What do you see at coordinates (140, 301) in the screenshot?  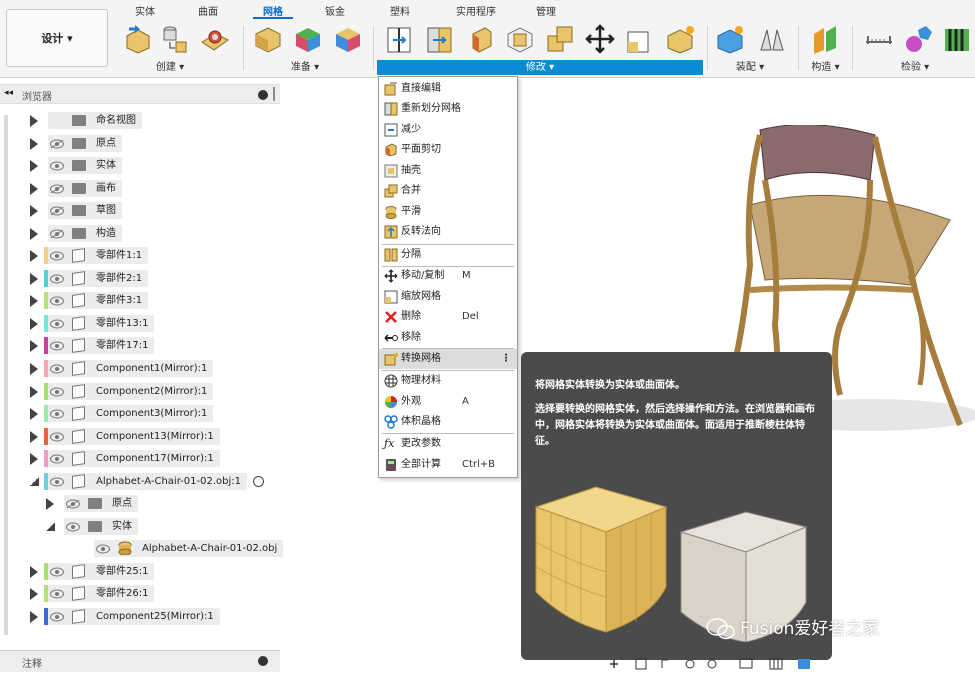 I see `browser-node: 零部件3:1` at bounding box center [140, 301].